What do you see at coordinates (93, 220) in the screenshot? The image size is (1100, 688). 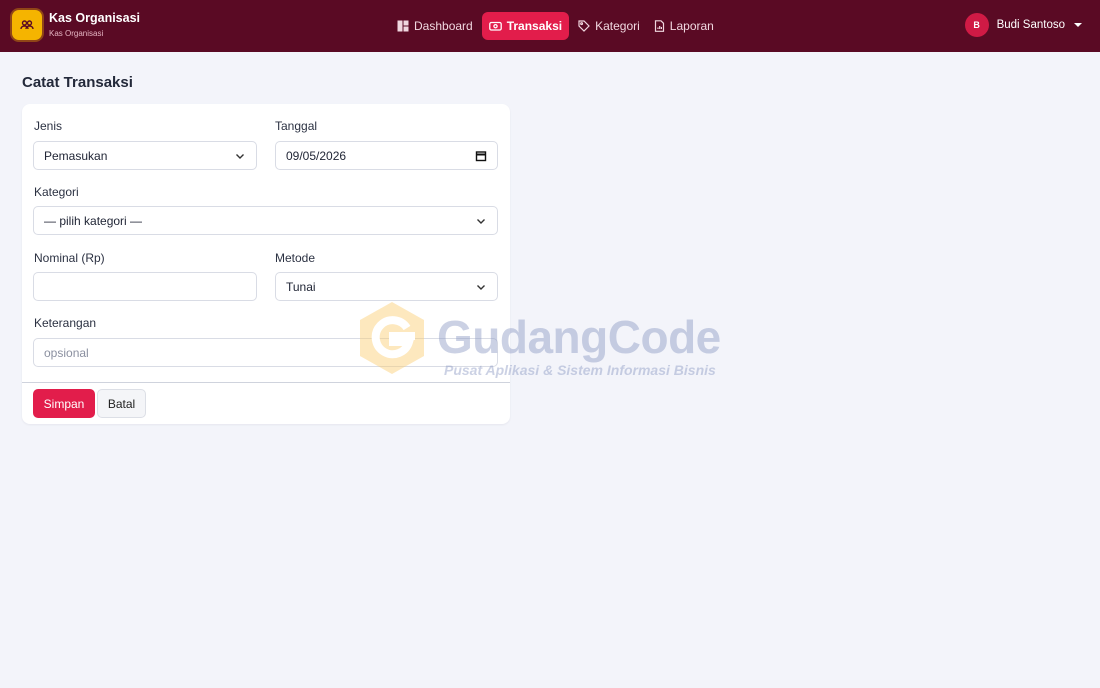 I see `kategori-value: — pilih kategori —` at bounding box center [93, 220].